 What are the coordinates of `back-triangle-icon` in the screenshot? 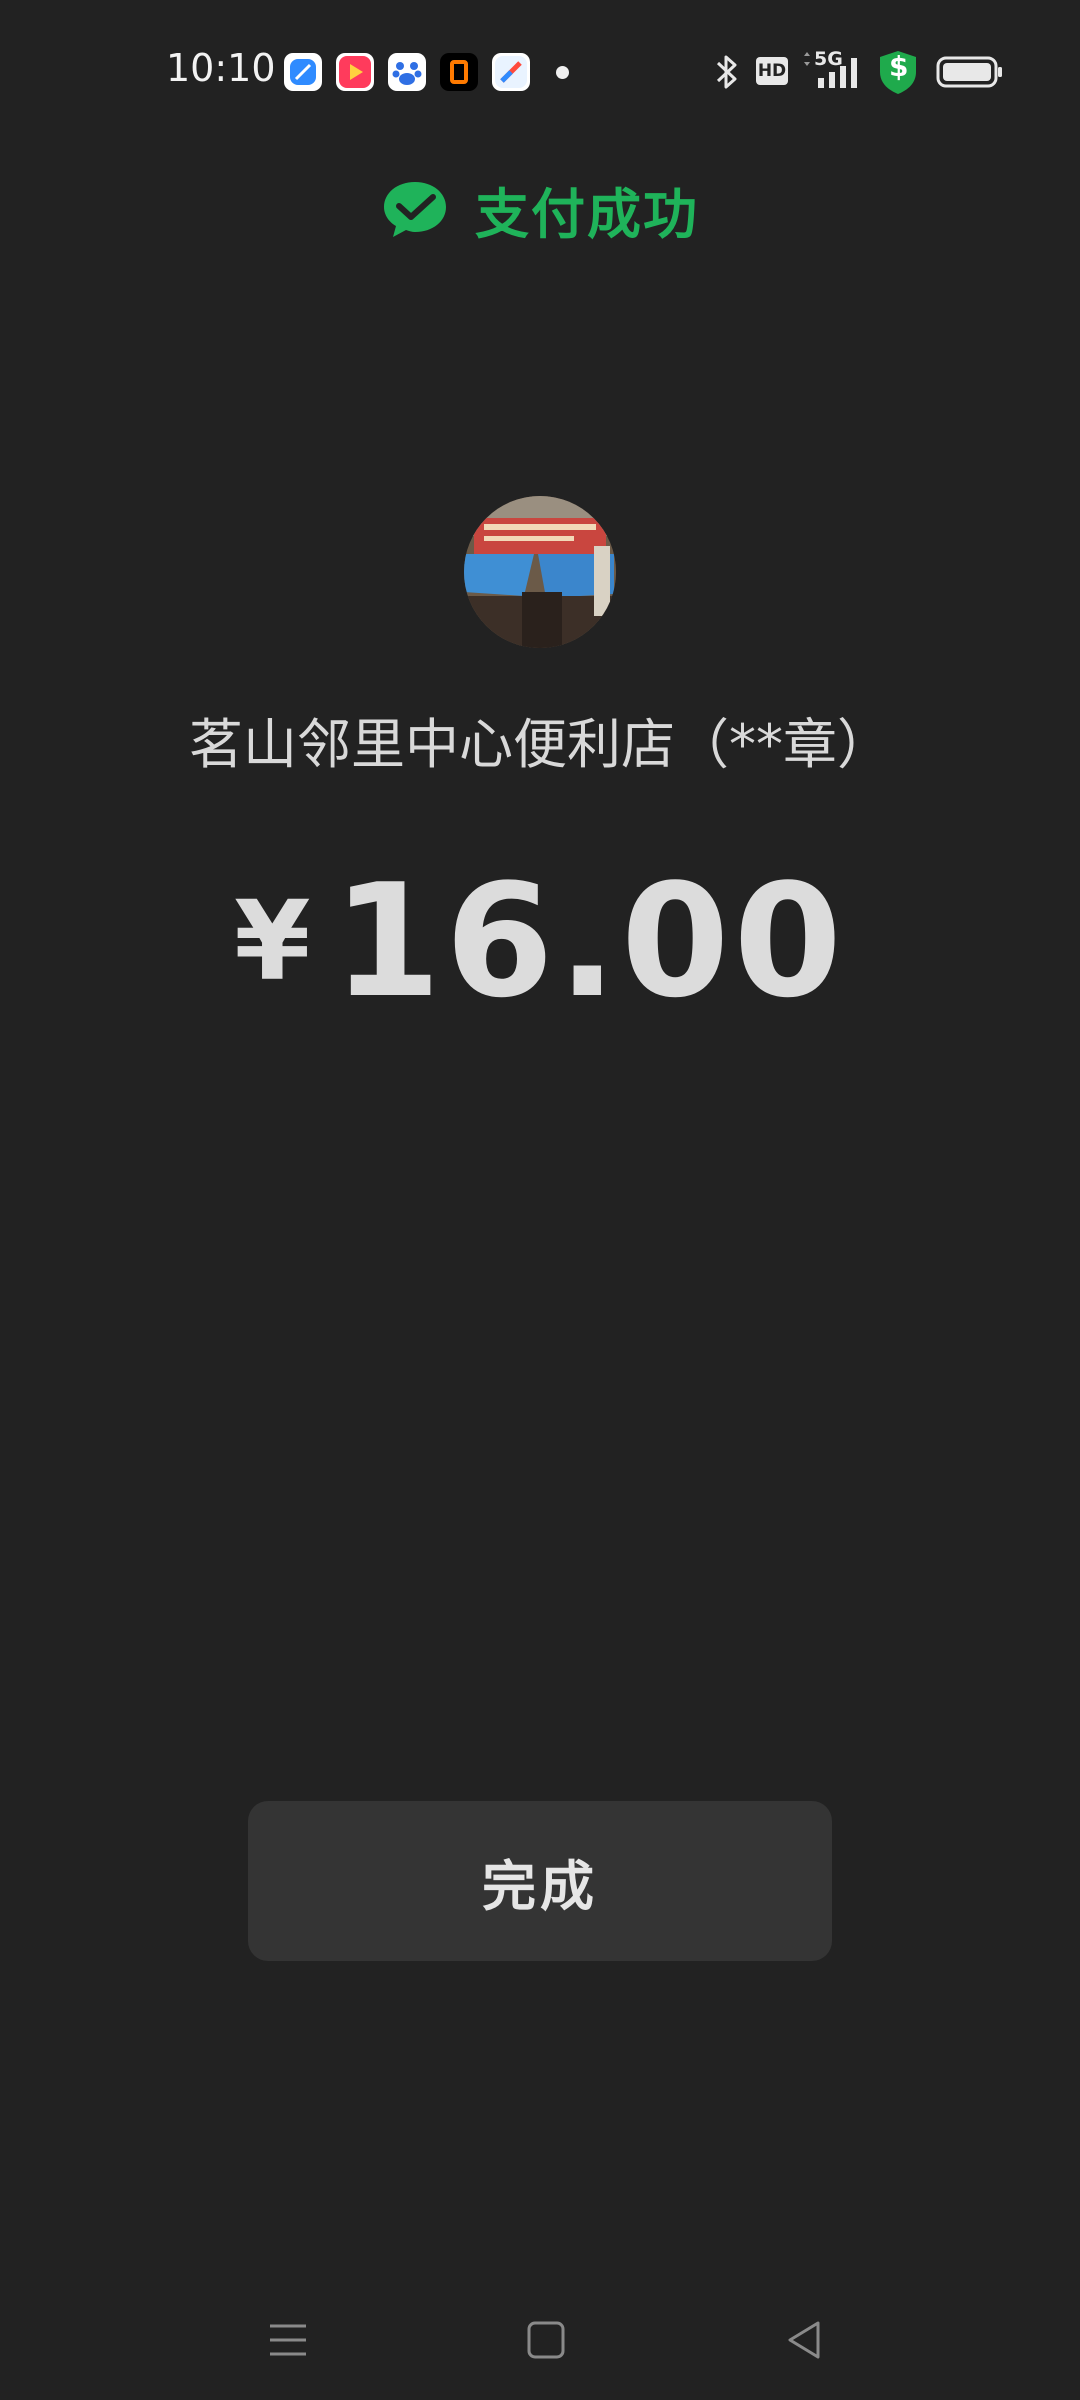 It's located at (804, 2340).